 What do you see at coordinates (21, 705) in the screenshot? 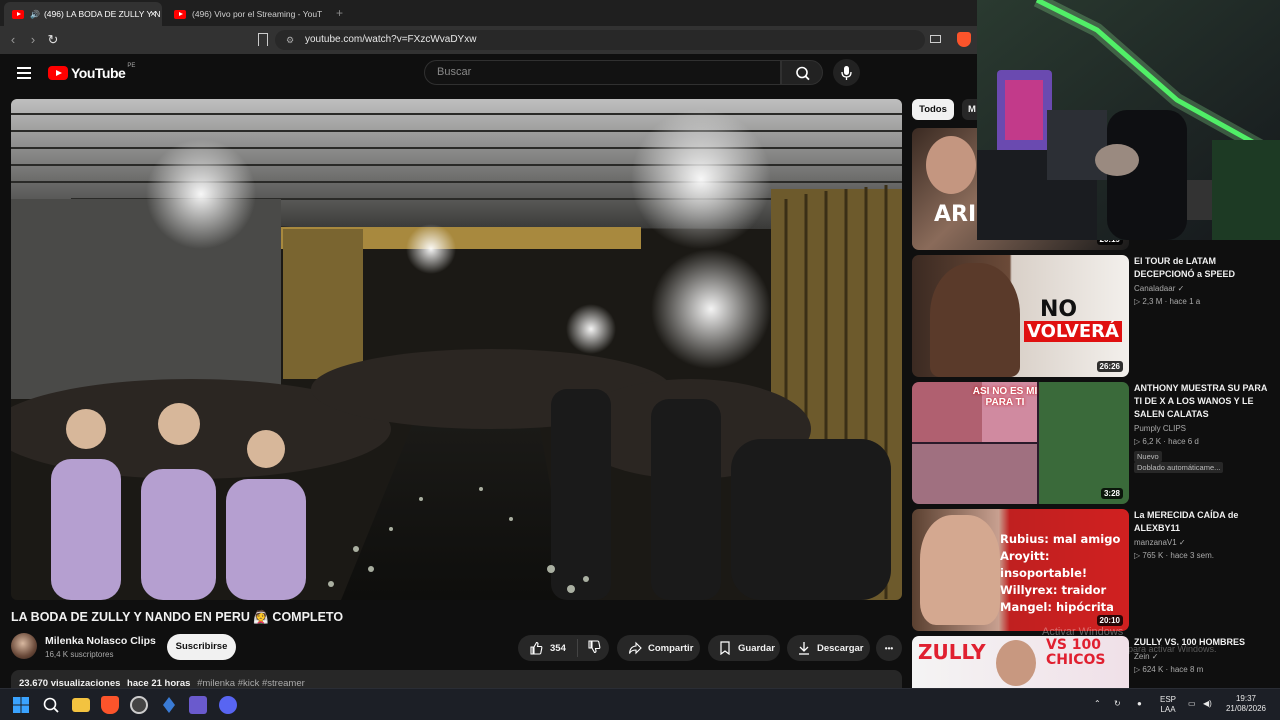
I see `windows-start-icon` at bounding box center [21, 705].